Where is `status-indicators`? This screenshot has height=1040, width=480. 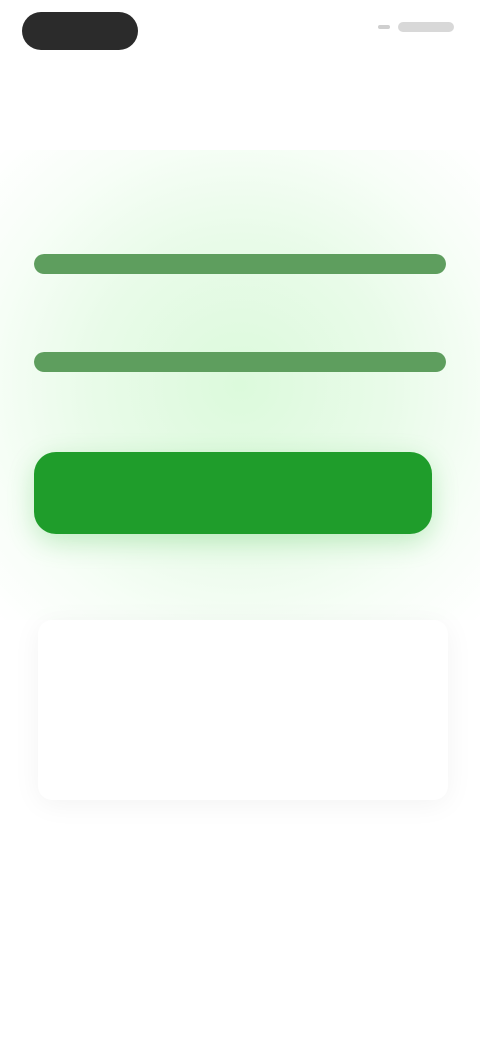
status-indicators is located at coordinates (416, 27).